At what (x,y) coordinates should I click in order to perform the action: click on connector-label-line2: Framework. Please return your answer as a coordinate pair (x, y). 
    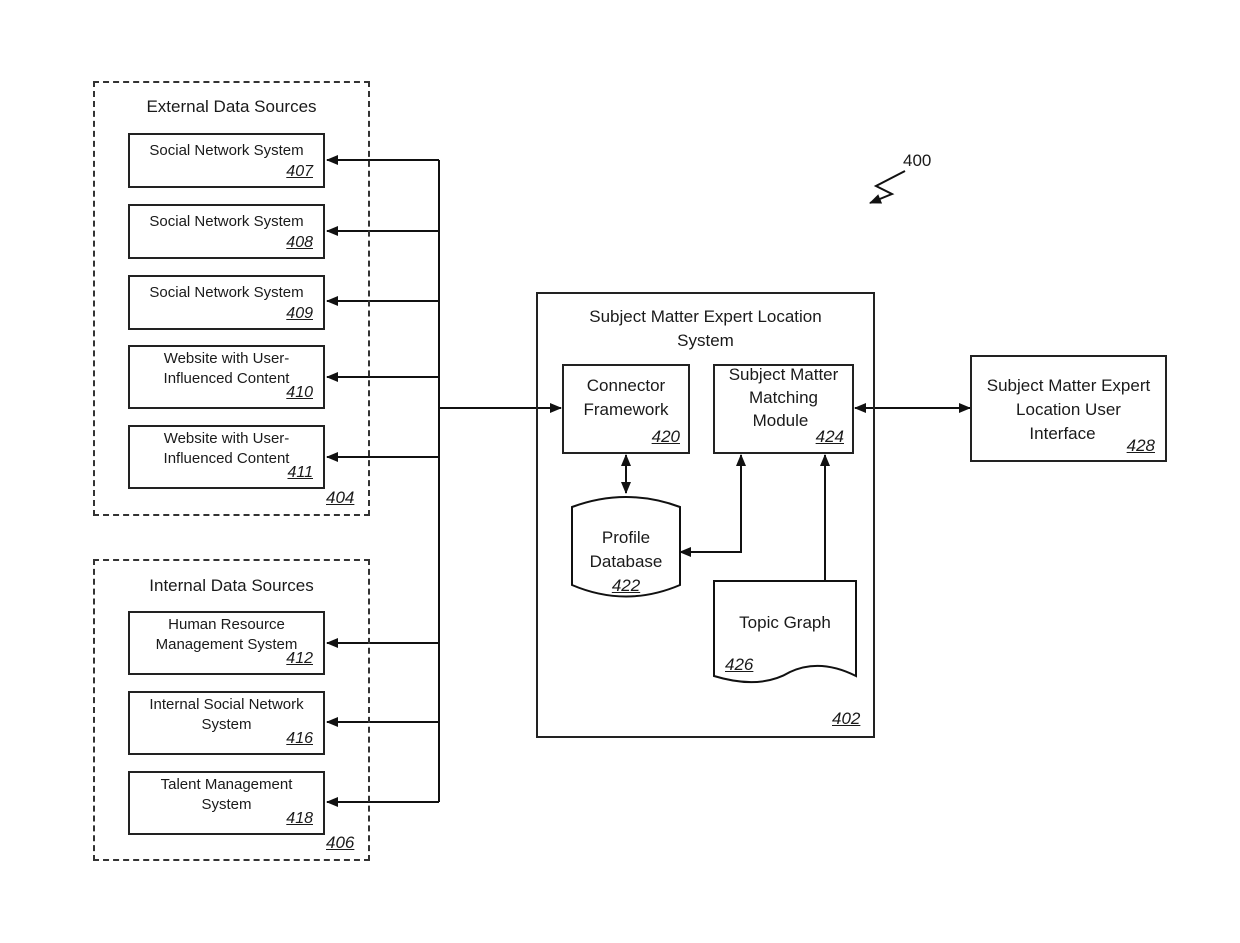
    Looking at the image, I should click on (626, 409).